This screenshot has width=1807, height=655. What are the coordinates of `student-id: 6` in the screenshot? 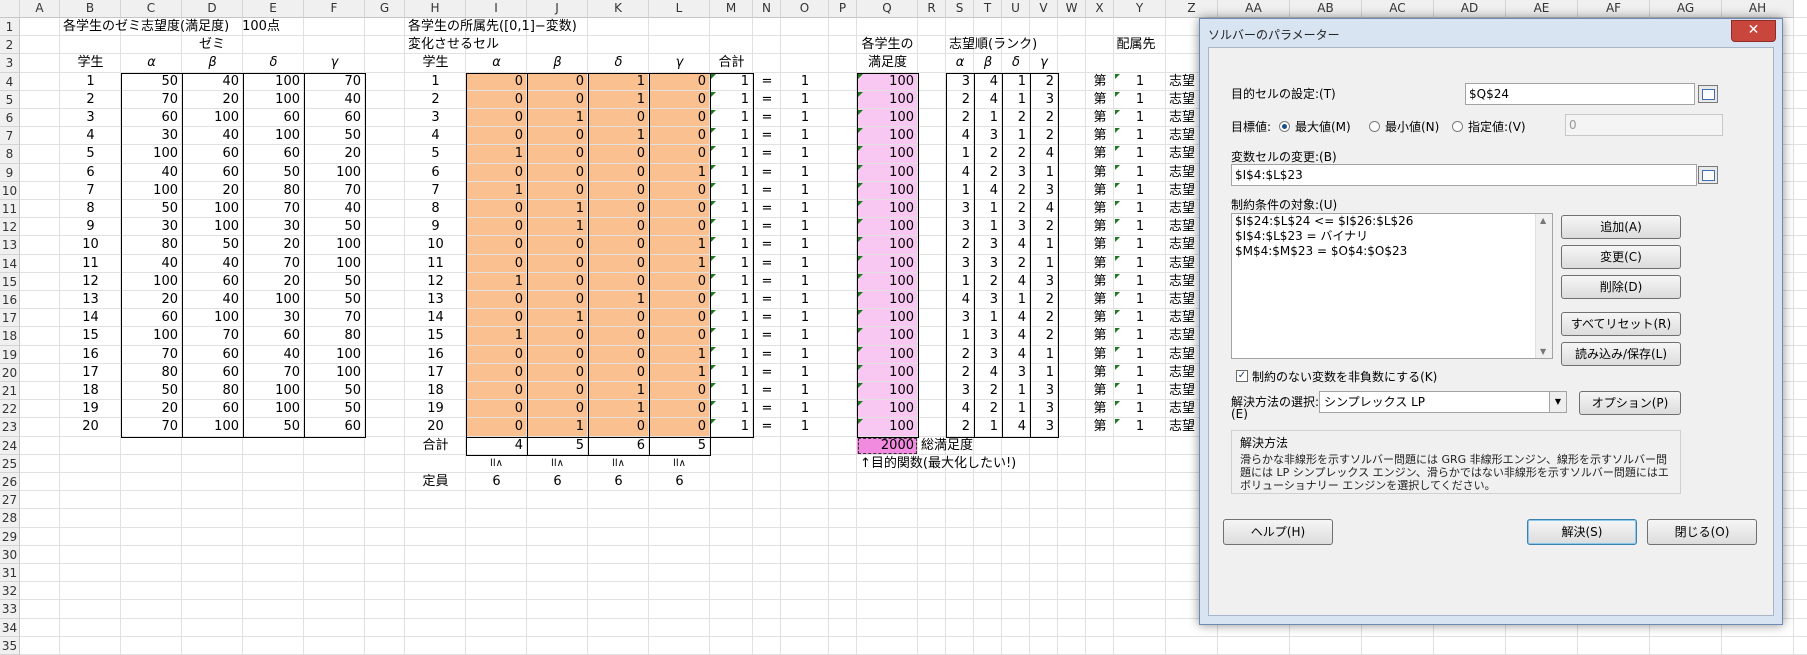 It's located at (435, 173).